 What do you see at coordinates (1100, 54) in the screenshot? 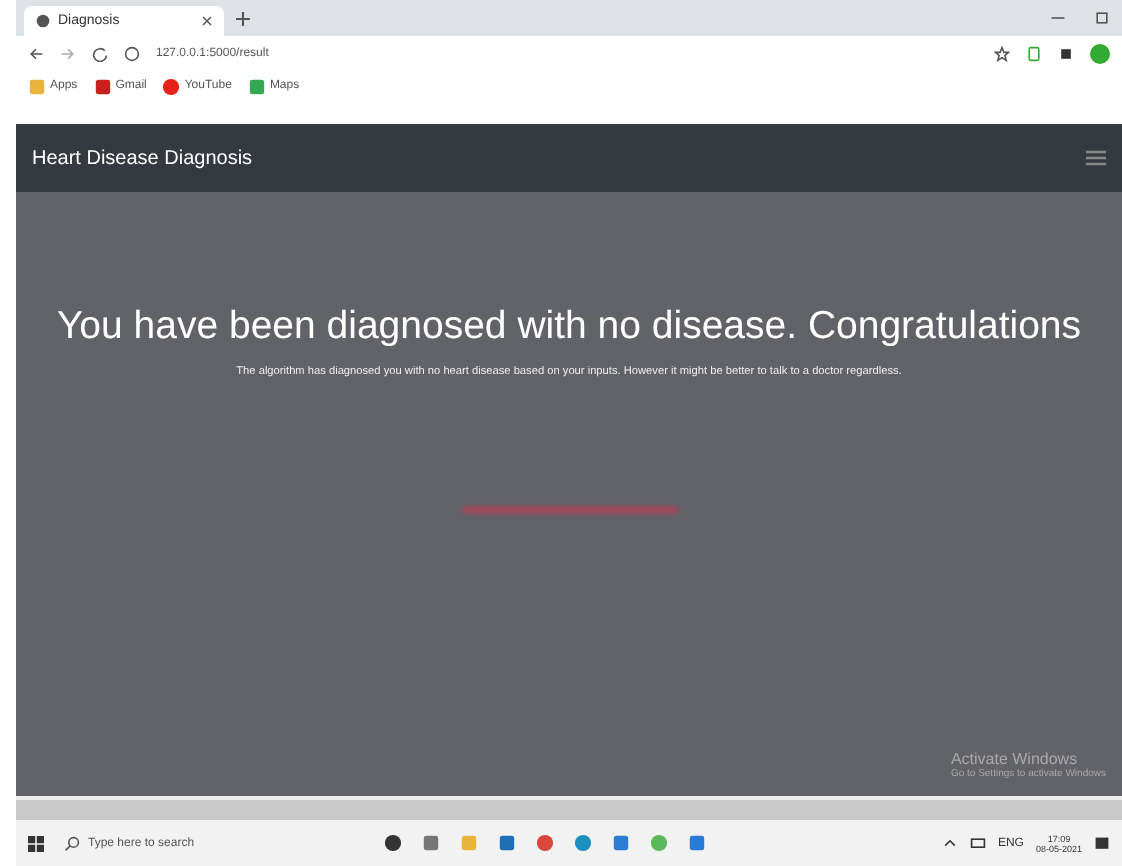
I see `avatar-icon` at bounding box center [1100, 54].